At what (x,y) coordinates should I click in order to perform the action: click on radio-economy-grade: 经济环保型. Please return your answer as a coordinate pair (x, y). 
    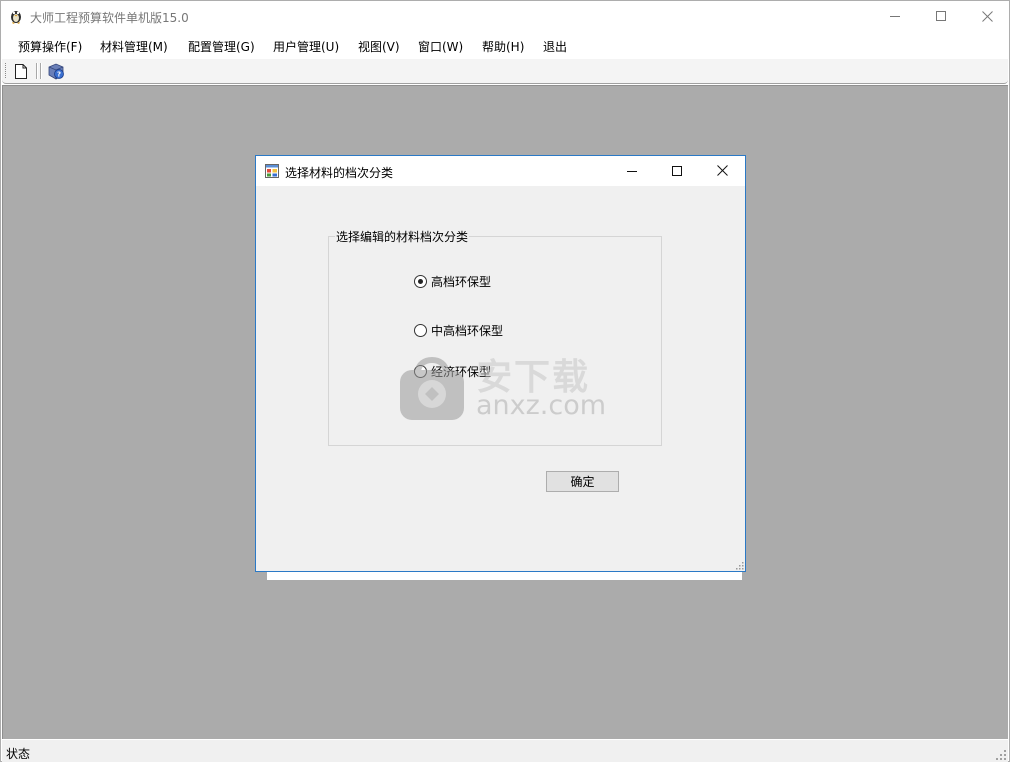
    Looking at the image, I should click on (452, 371).